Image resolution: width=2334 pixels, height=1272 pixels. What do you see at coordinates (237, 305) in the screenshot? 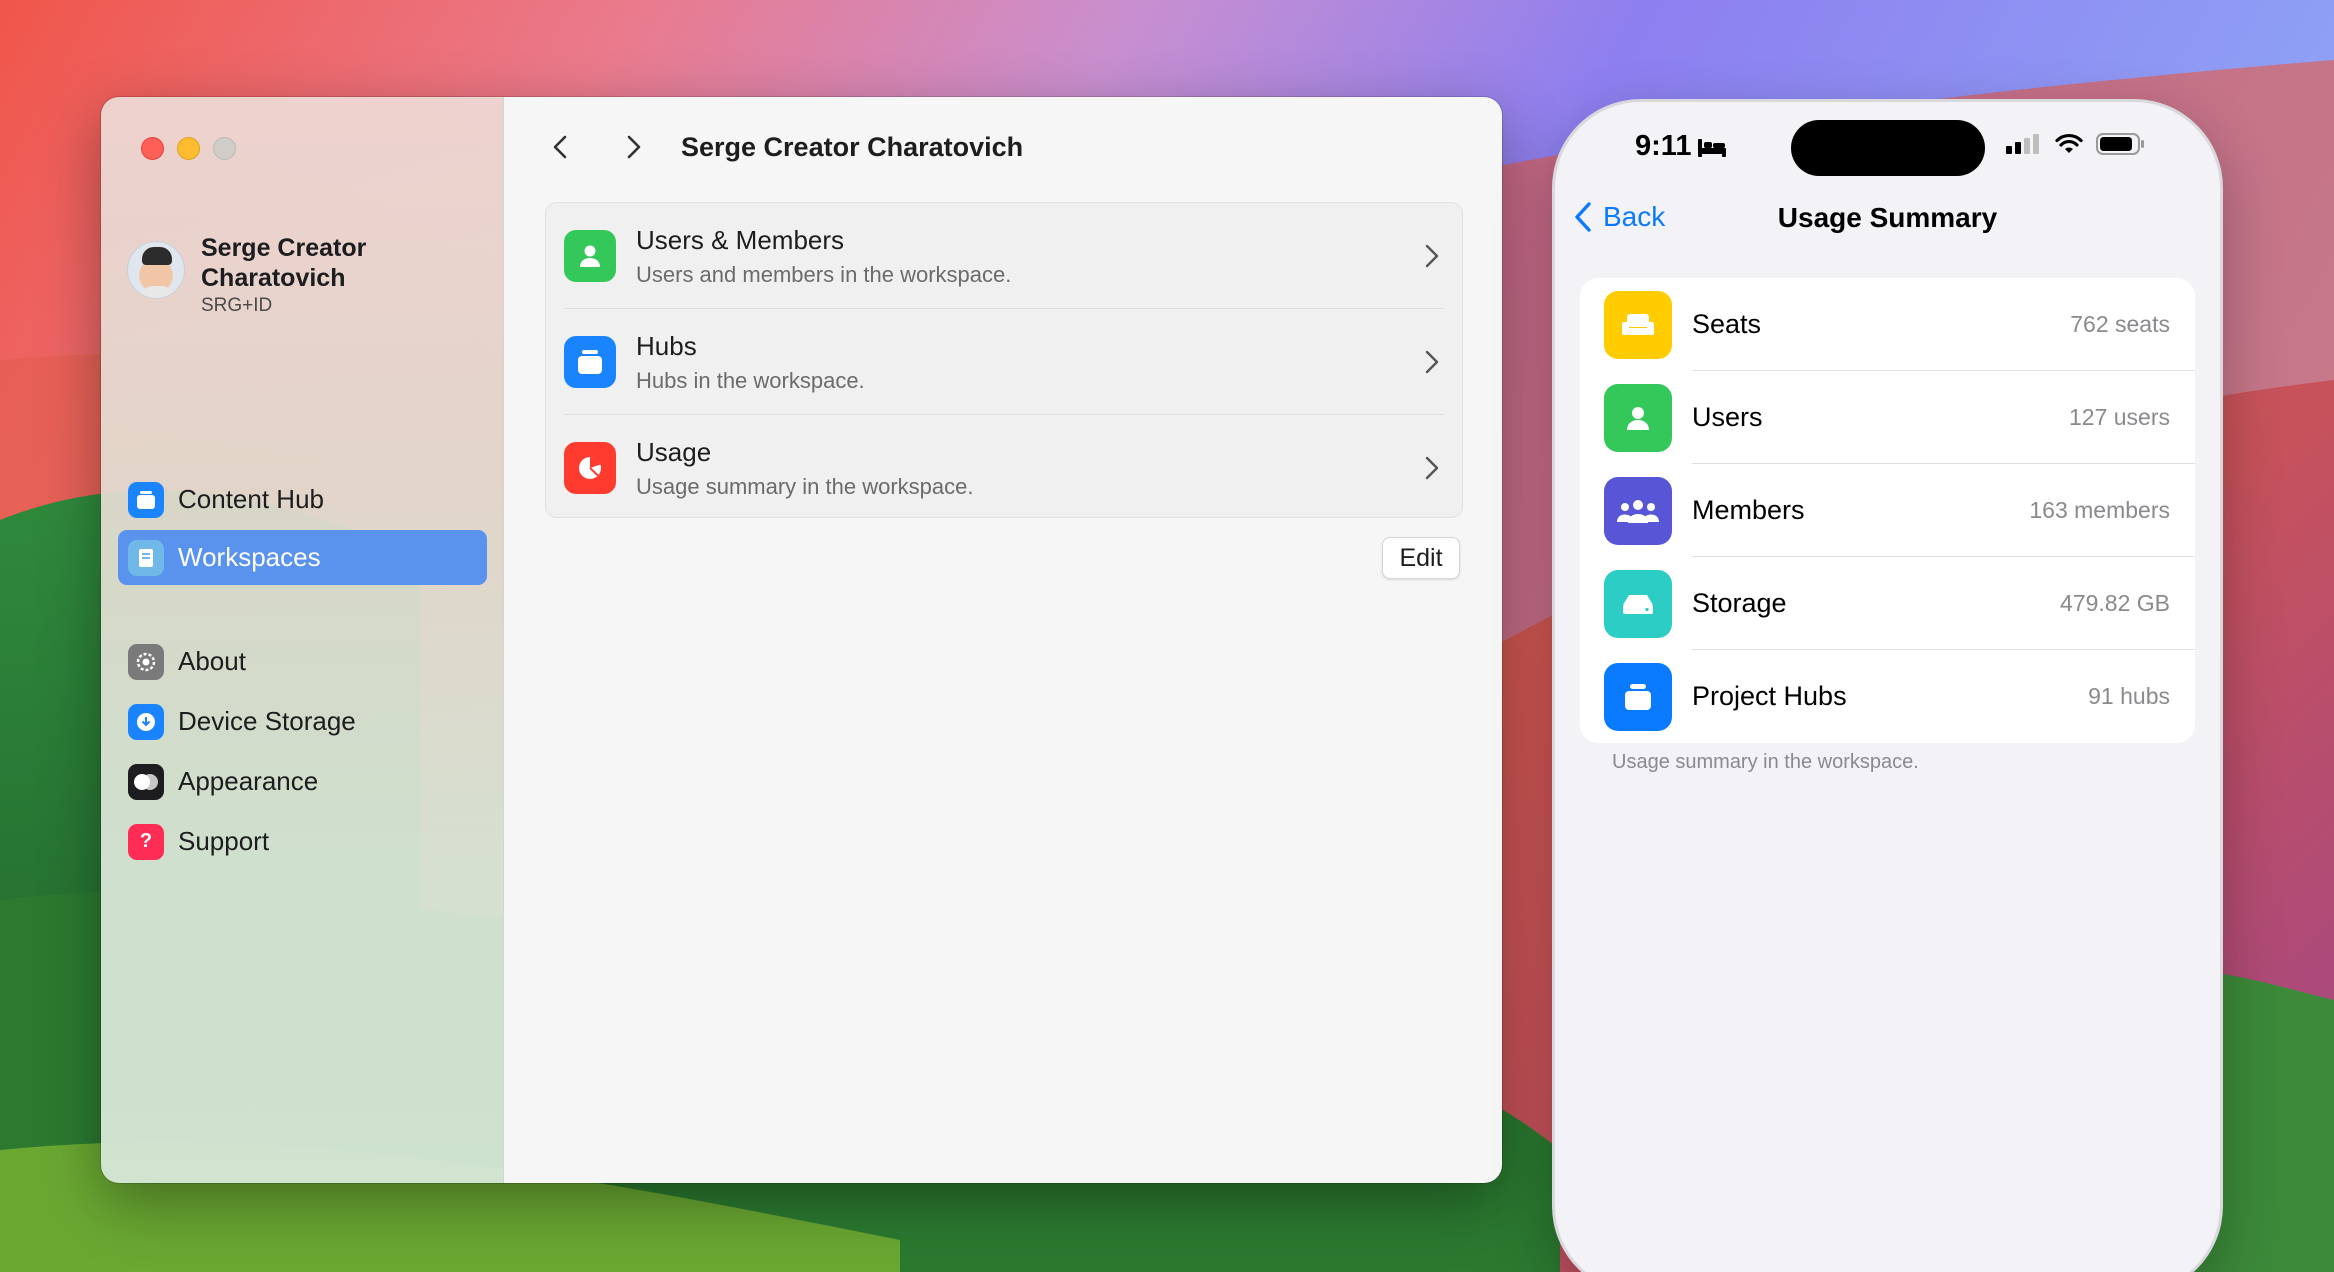
I see `profile-id: SRG+ID` at bounding box center [237, 305].